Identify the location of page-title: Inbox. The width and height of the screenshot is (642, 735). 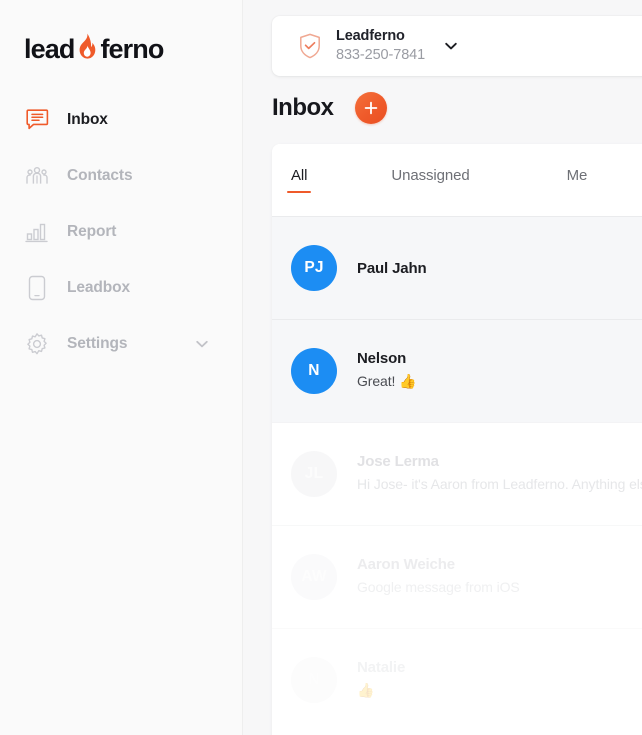
(303, 107).